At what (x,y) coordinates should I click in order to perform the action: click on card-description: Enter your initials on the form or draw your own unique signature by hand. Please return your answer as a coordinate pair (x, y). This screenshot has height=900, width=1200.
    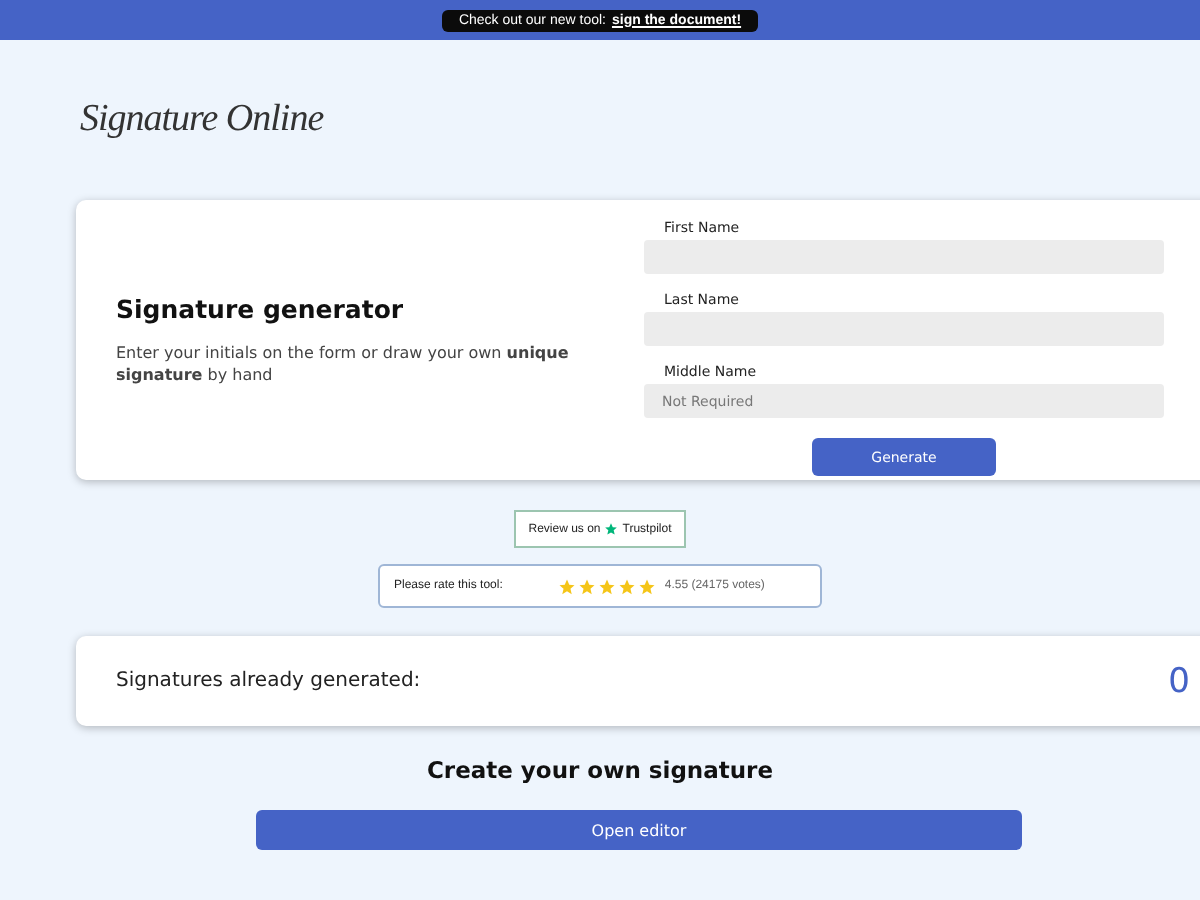
    Looking at the image, I should click on (343, 364).